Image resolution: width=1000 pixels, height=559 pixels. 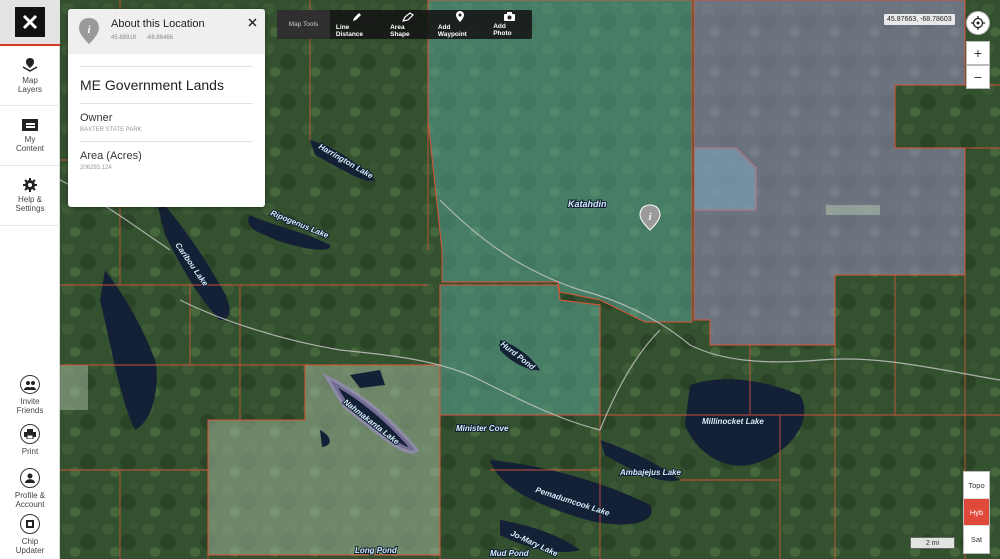 What do you see at coordinates (978, 53) in the screenshot?
I see `zoom-in-button: +` at bounding box center [978, 53].